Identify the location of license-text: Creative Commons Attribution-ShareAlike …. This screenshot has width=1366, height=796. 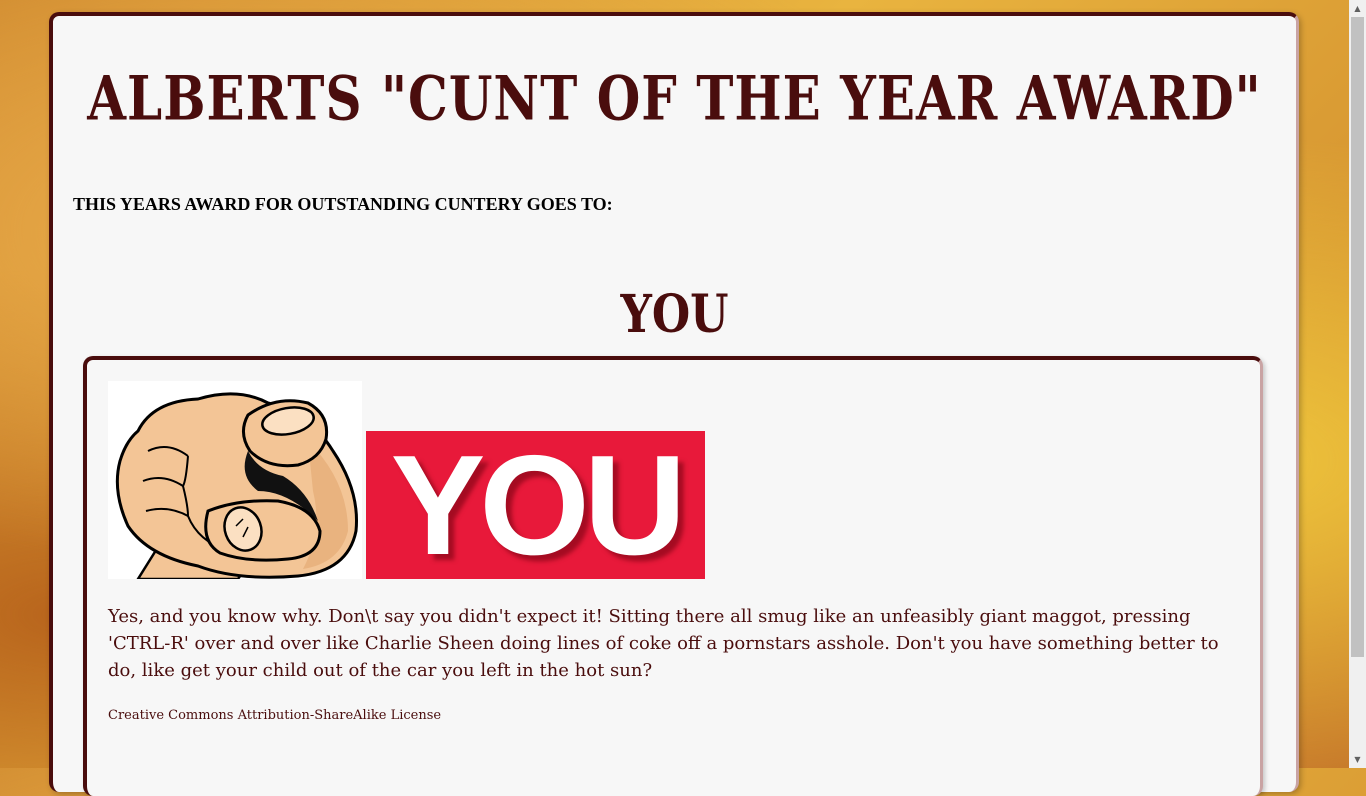
(275, 715).